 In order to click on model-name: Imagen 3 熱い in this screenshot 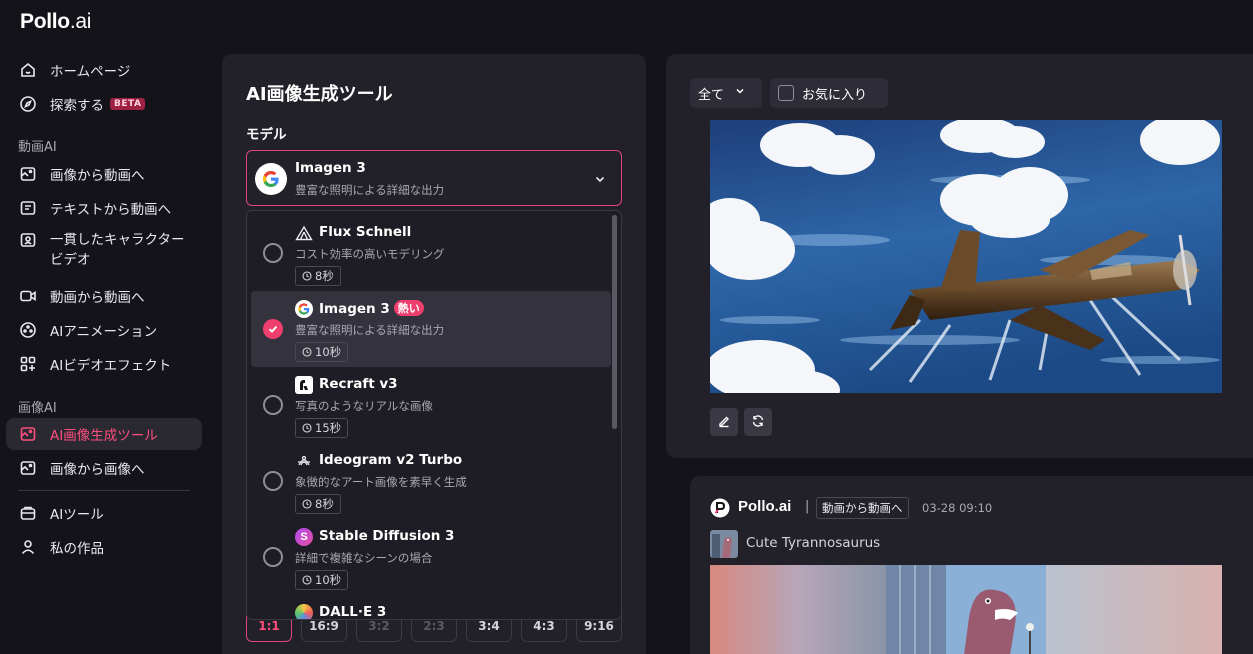, I will do `click(371, 308)`.